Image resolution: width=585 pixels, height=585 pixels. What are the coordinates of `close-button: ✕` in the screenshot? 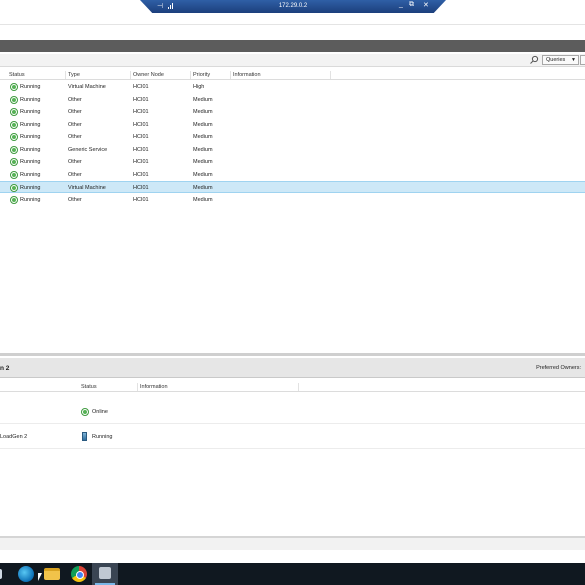 It's located at (426, 5).